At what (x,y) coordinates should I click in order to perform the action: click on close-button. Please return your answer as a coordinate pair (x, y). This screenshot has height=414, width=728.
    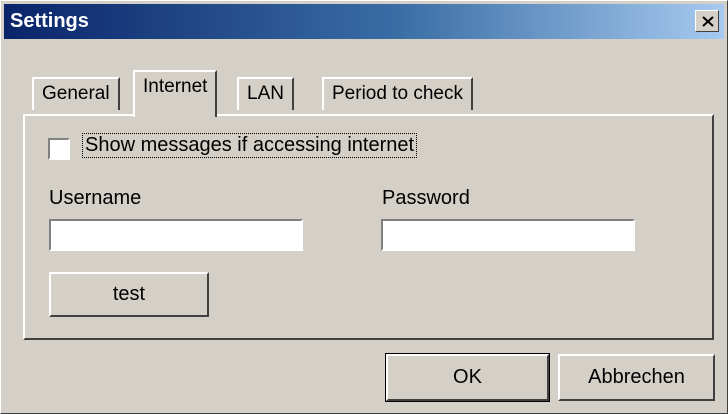
    Looking at the image, I should click on (707, 21).